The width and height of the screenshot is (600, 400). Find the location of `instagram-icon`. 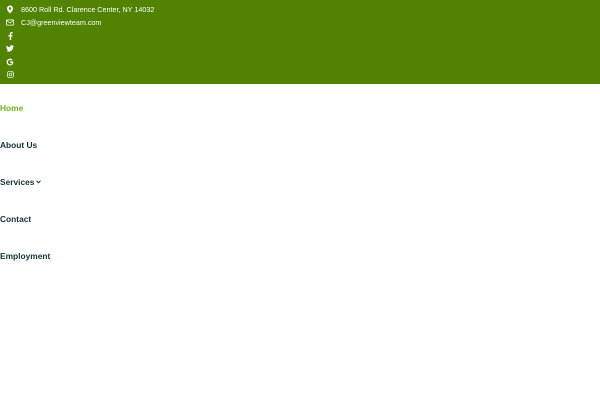

instagram-icon is located at coordinates (10, 75).